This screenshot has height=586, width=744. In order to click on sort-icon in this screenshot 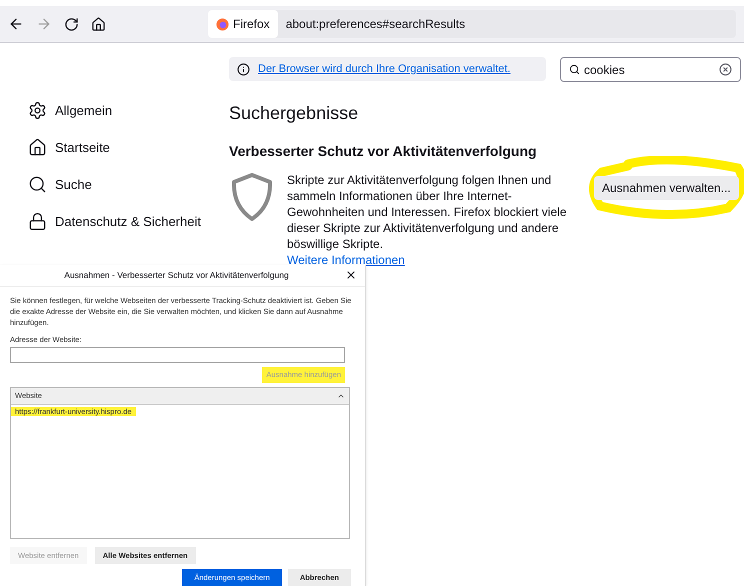, I will do `click(341, 396)`.